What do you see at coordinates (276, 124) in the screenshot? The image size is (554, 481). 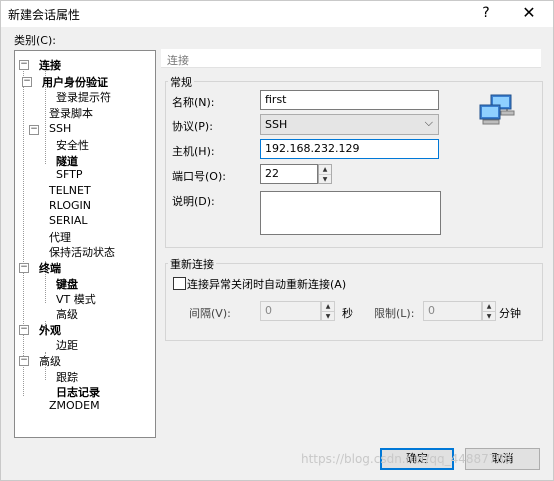 I see `protocol-value: SSH` at bounding box center [276, 124].